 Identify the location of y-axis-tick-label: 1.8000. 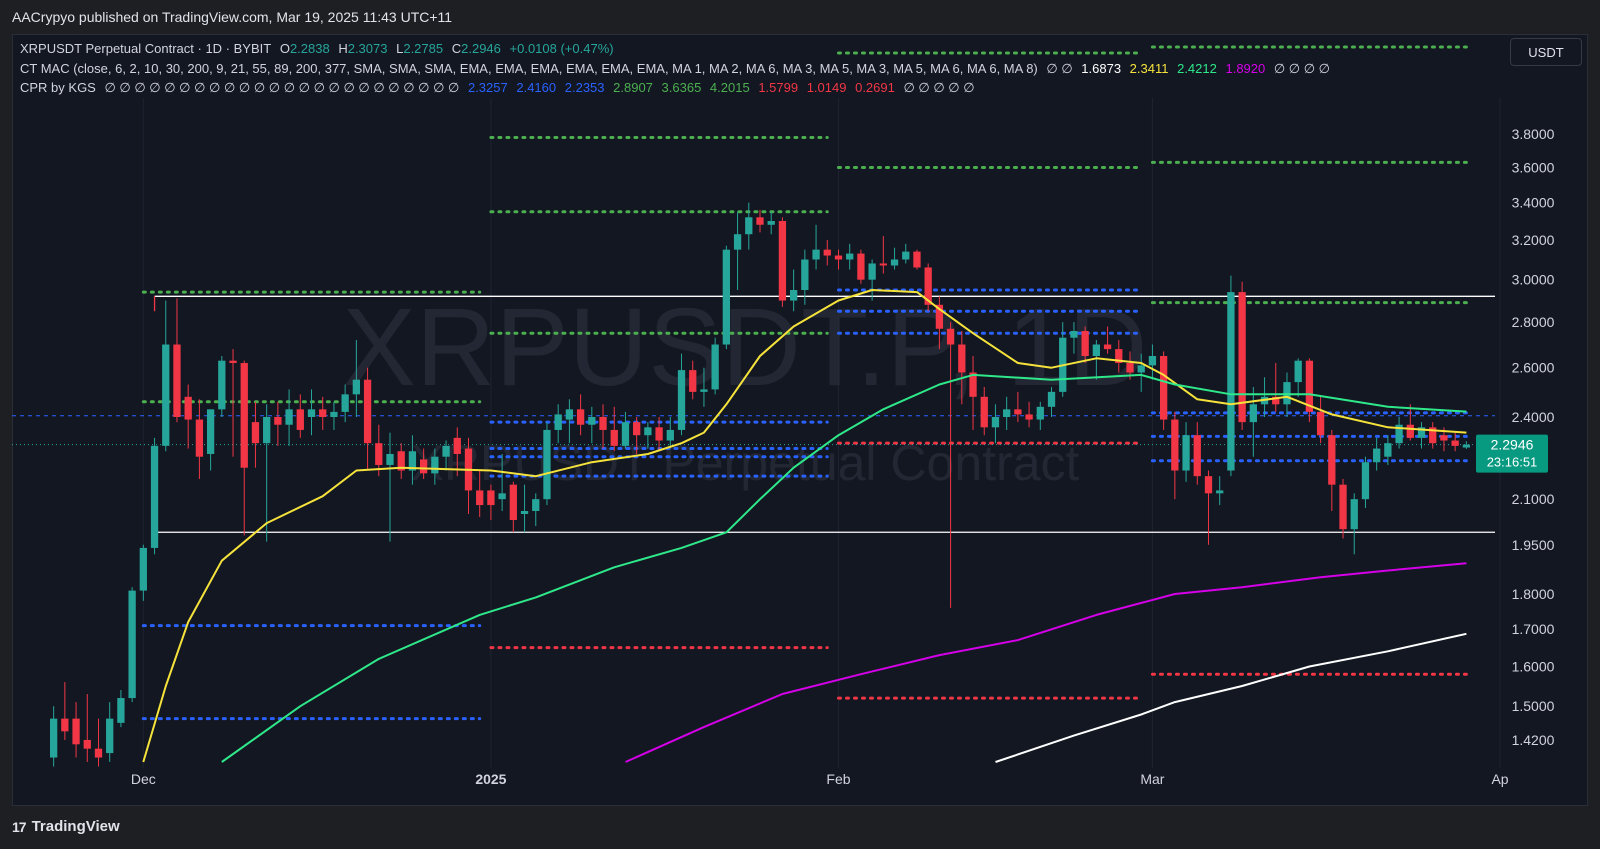
(1533, 594).